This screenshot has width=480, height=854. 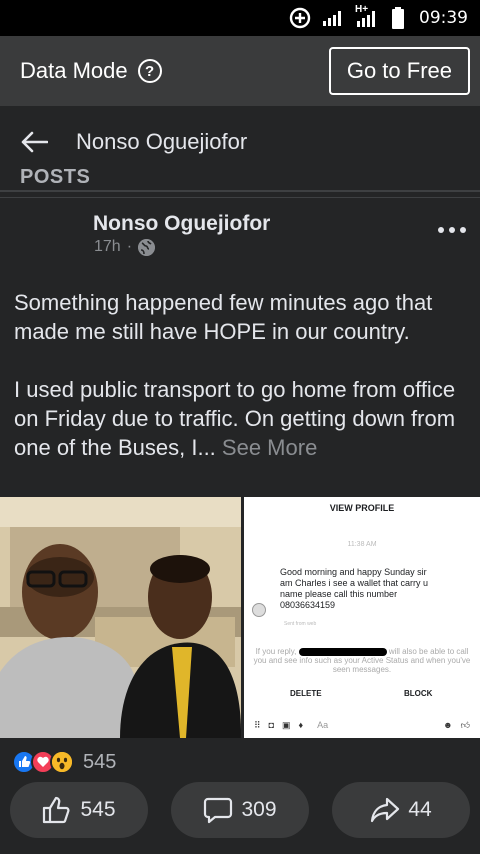 I want to click on comment-bubble-icon, so click(x=218, y=810).